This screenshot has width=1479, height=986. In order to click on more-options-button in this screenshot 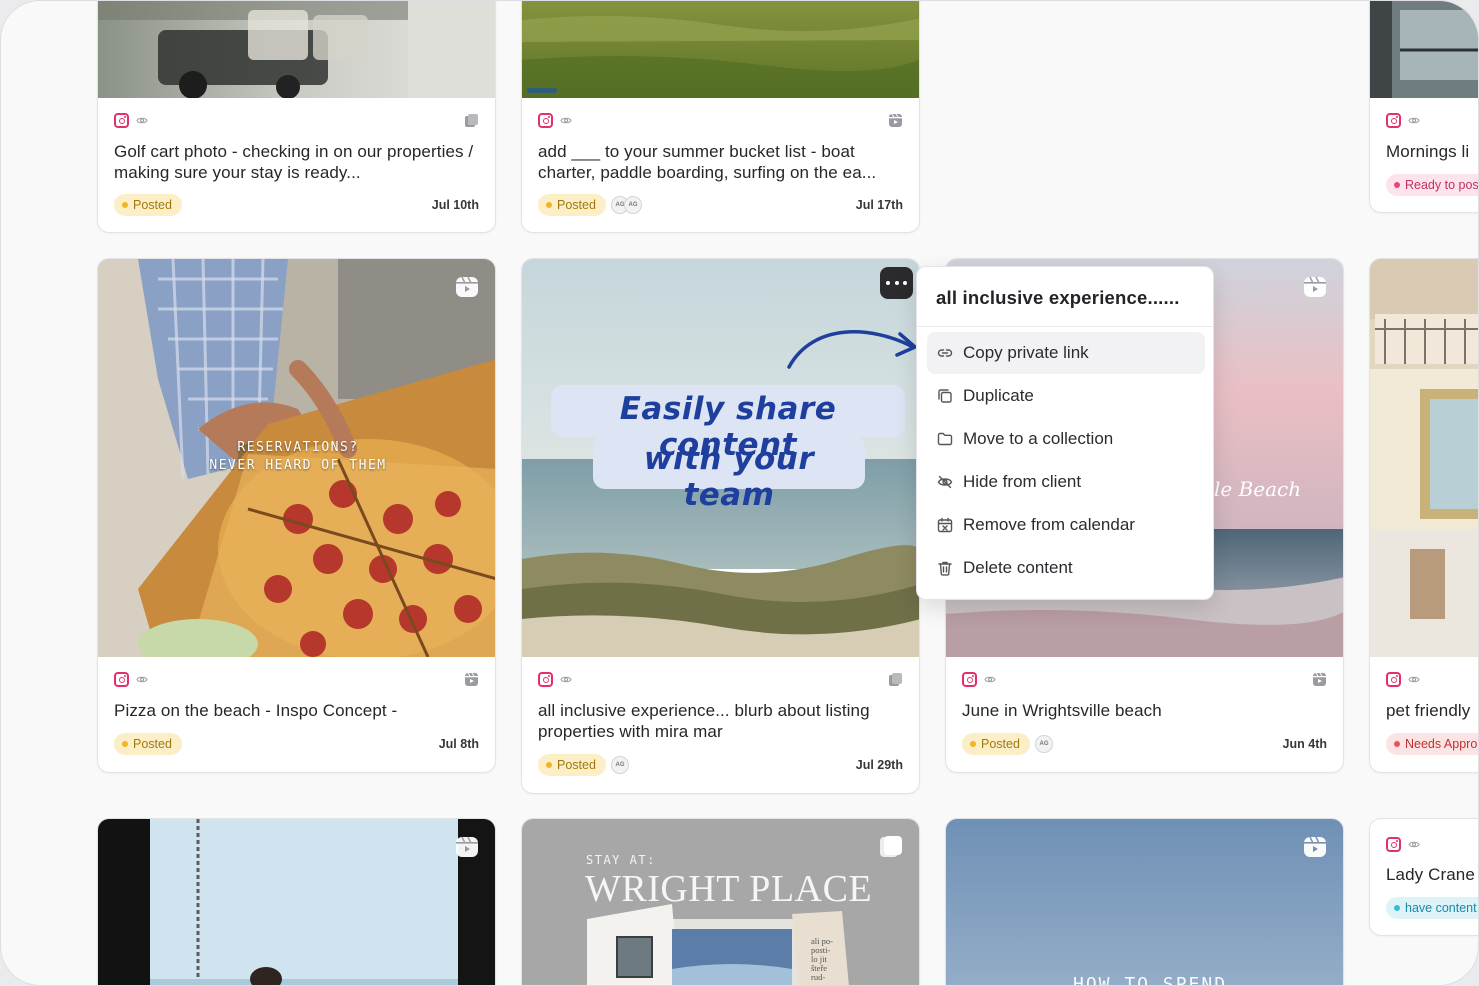, I will do `click(896, 283)`.